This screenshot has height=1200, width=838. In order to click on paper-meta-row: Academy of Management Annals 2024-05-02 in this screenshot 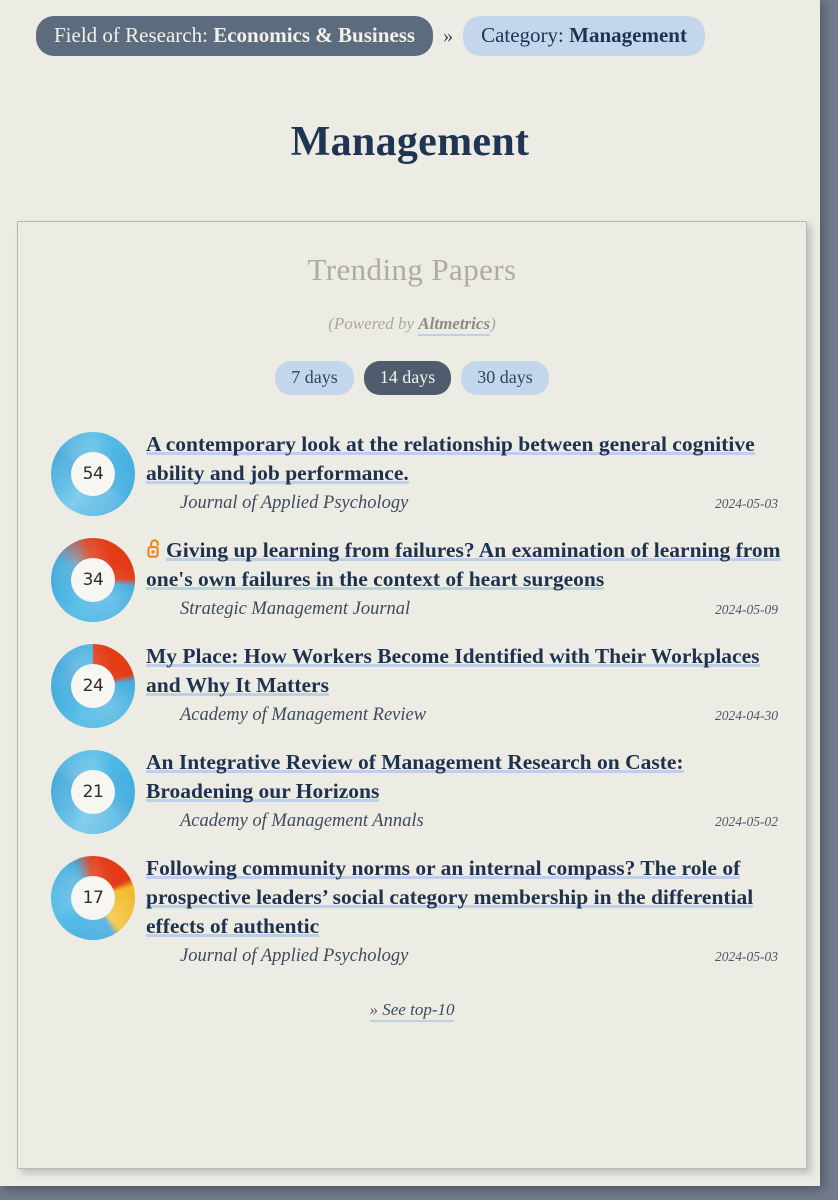, I will do `click(465, 821)`.